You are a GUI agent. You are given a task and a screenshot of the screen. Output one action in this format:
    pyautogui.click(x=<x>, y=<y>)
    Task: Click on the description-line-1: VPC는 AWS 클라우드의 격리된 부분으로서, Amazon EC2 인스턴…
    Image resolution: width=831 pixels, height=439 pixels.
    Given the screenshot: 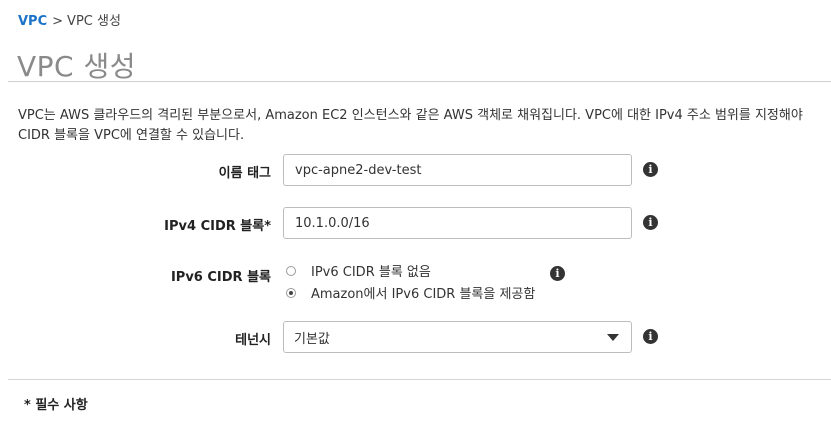 What is the action you would take?
    pyautogui.click(x=410, y=115)
    